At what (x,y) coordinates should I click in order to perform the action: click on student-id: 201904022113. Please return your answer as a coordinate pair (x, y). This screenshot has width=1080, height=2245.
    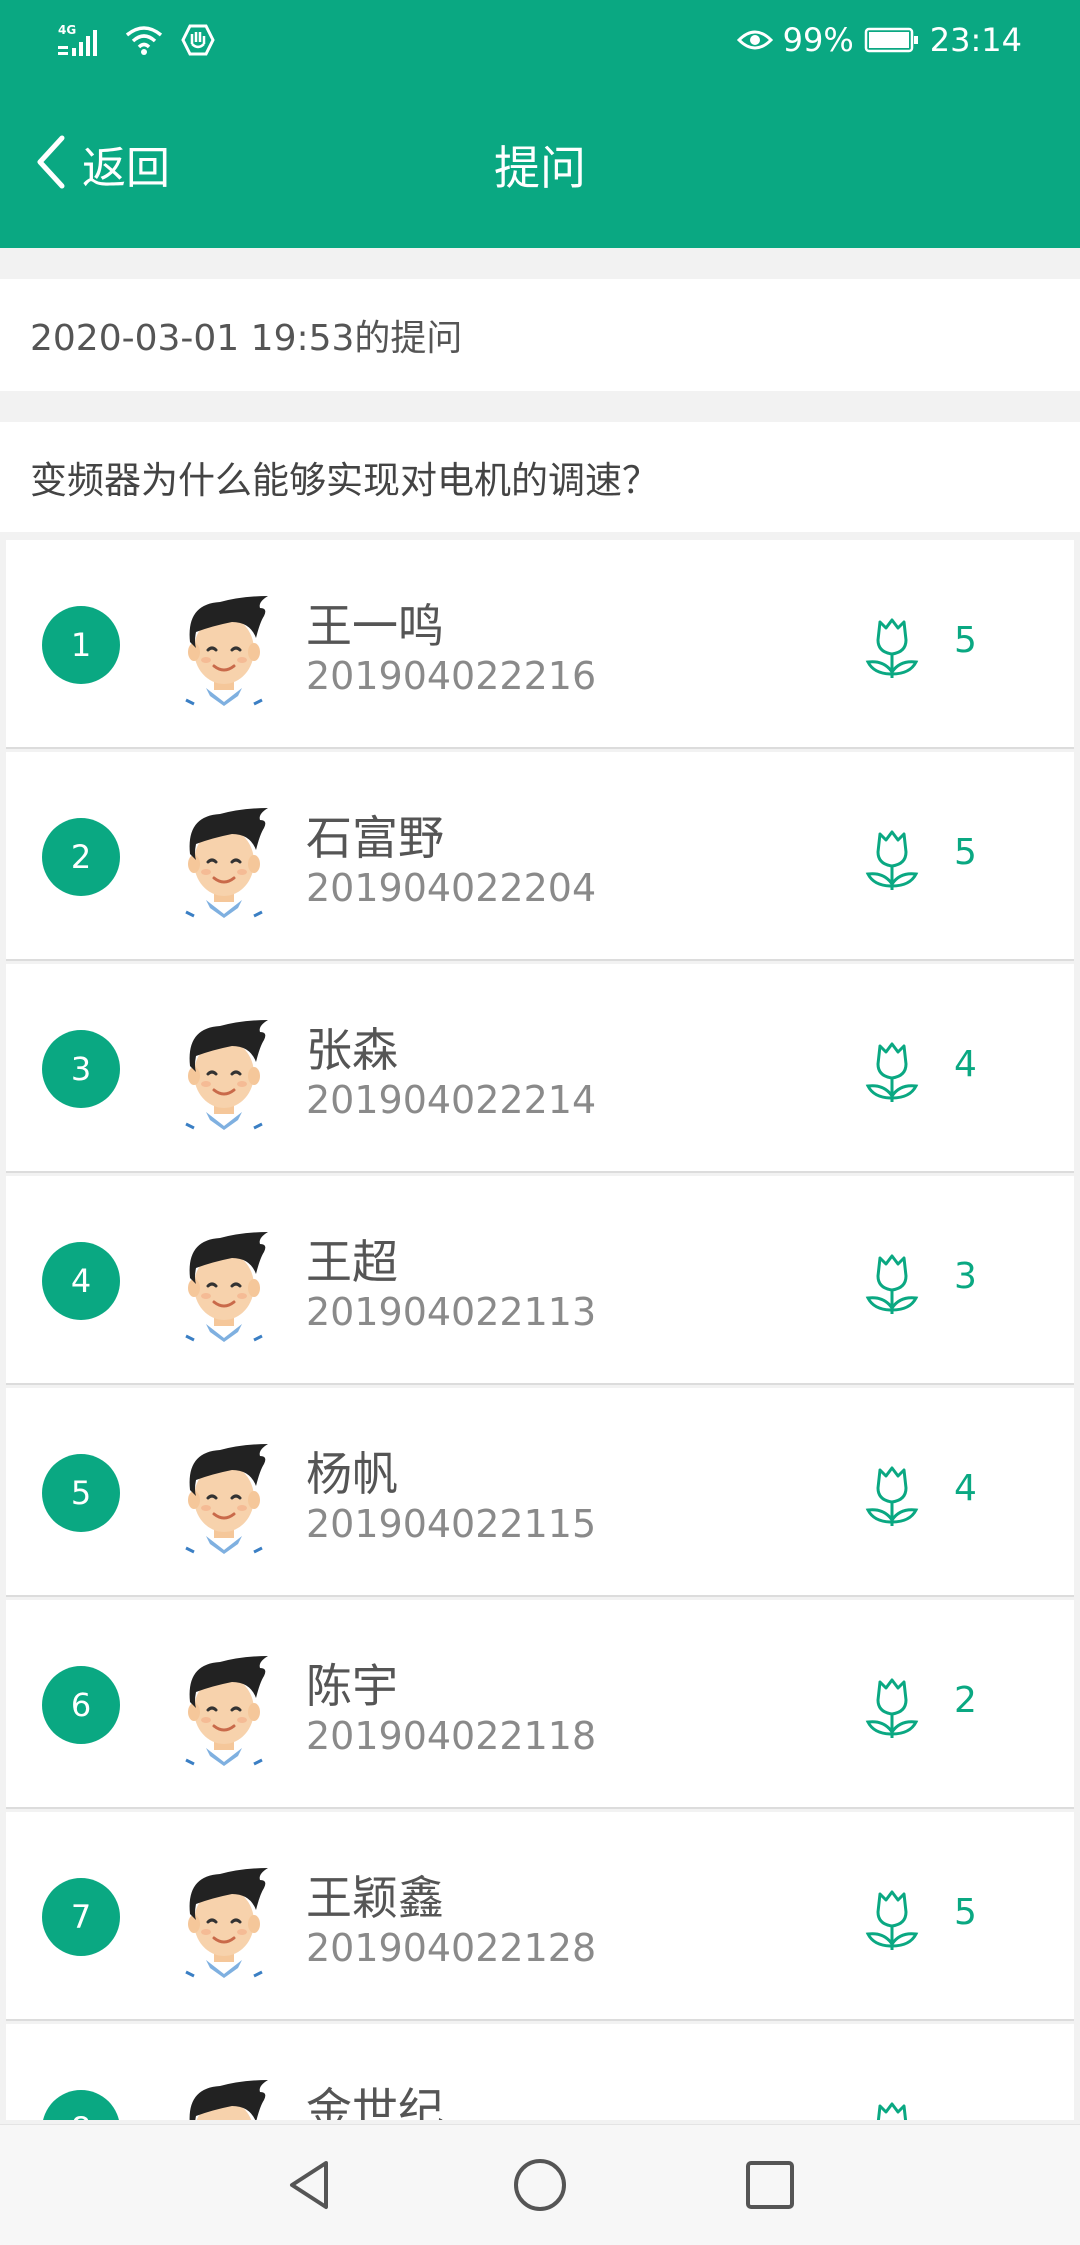
    Looking at the image, I should click on (451, 1312).